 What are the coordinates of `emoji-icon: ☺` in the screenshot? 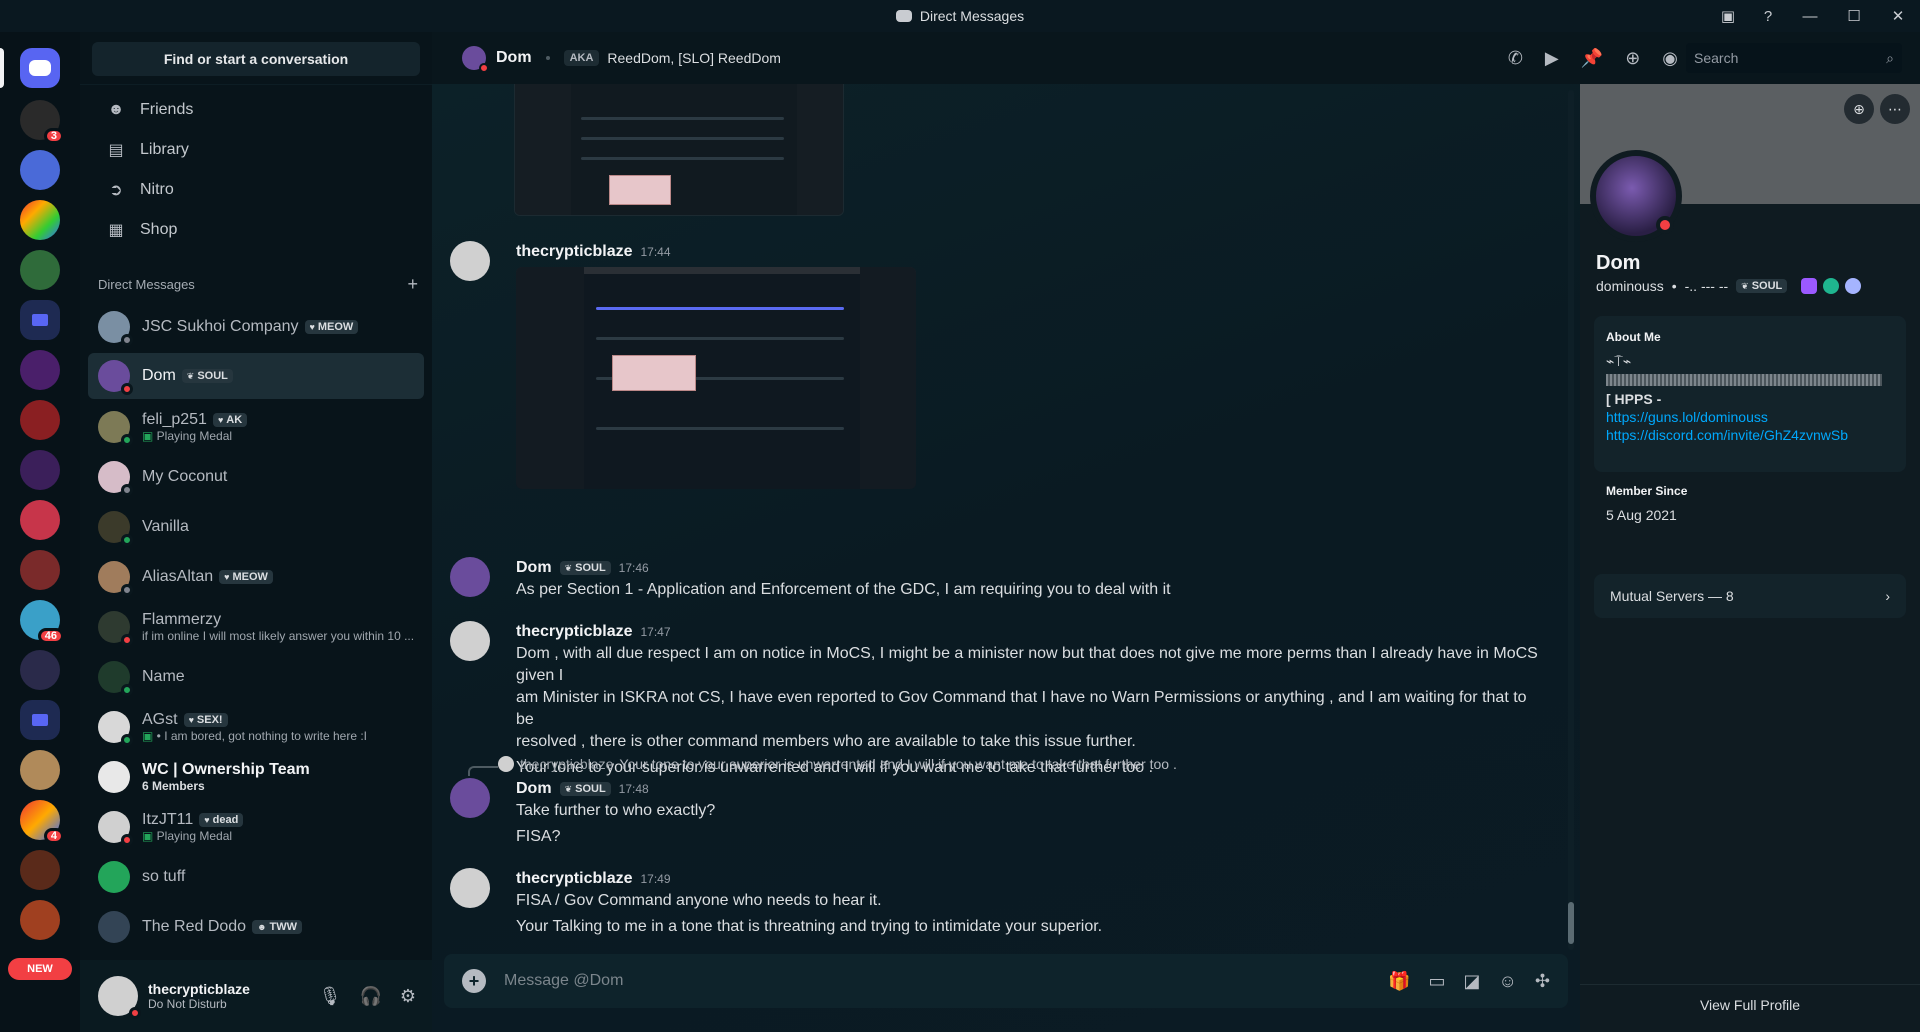 It's located at (1508, 981).